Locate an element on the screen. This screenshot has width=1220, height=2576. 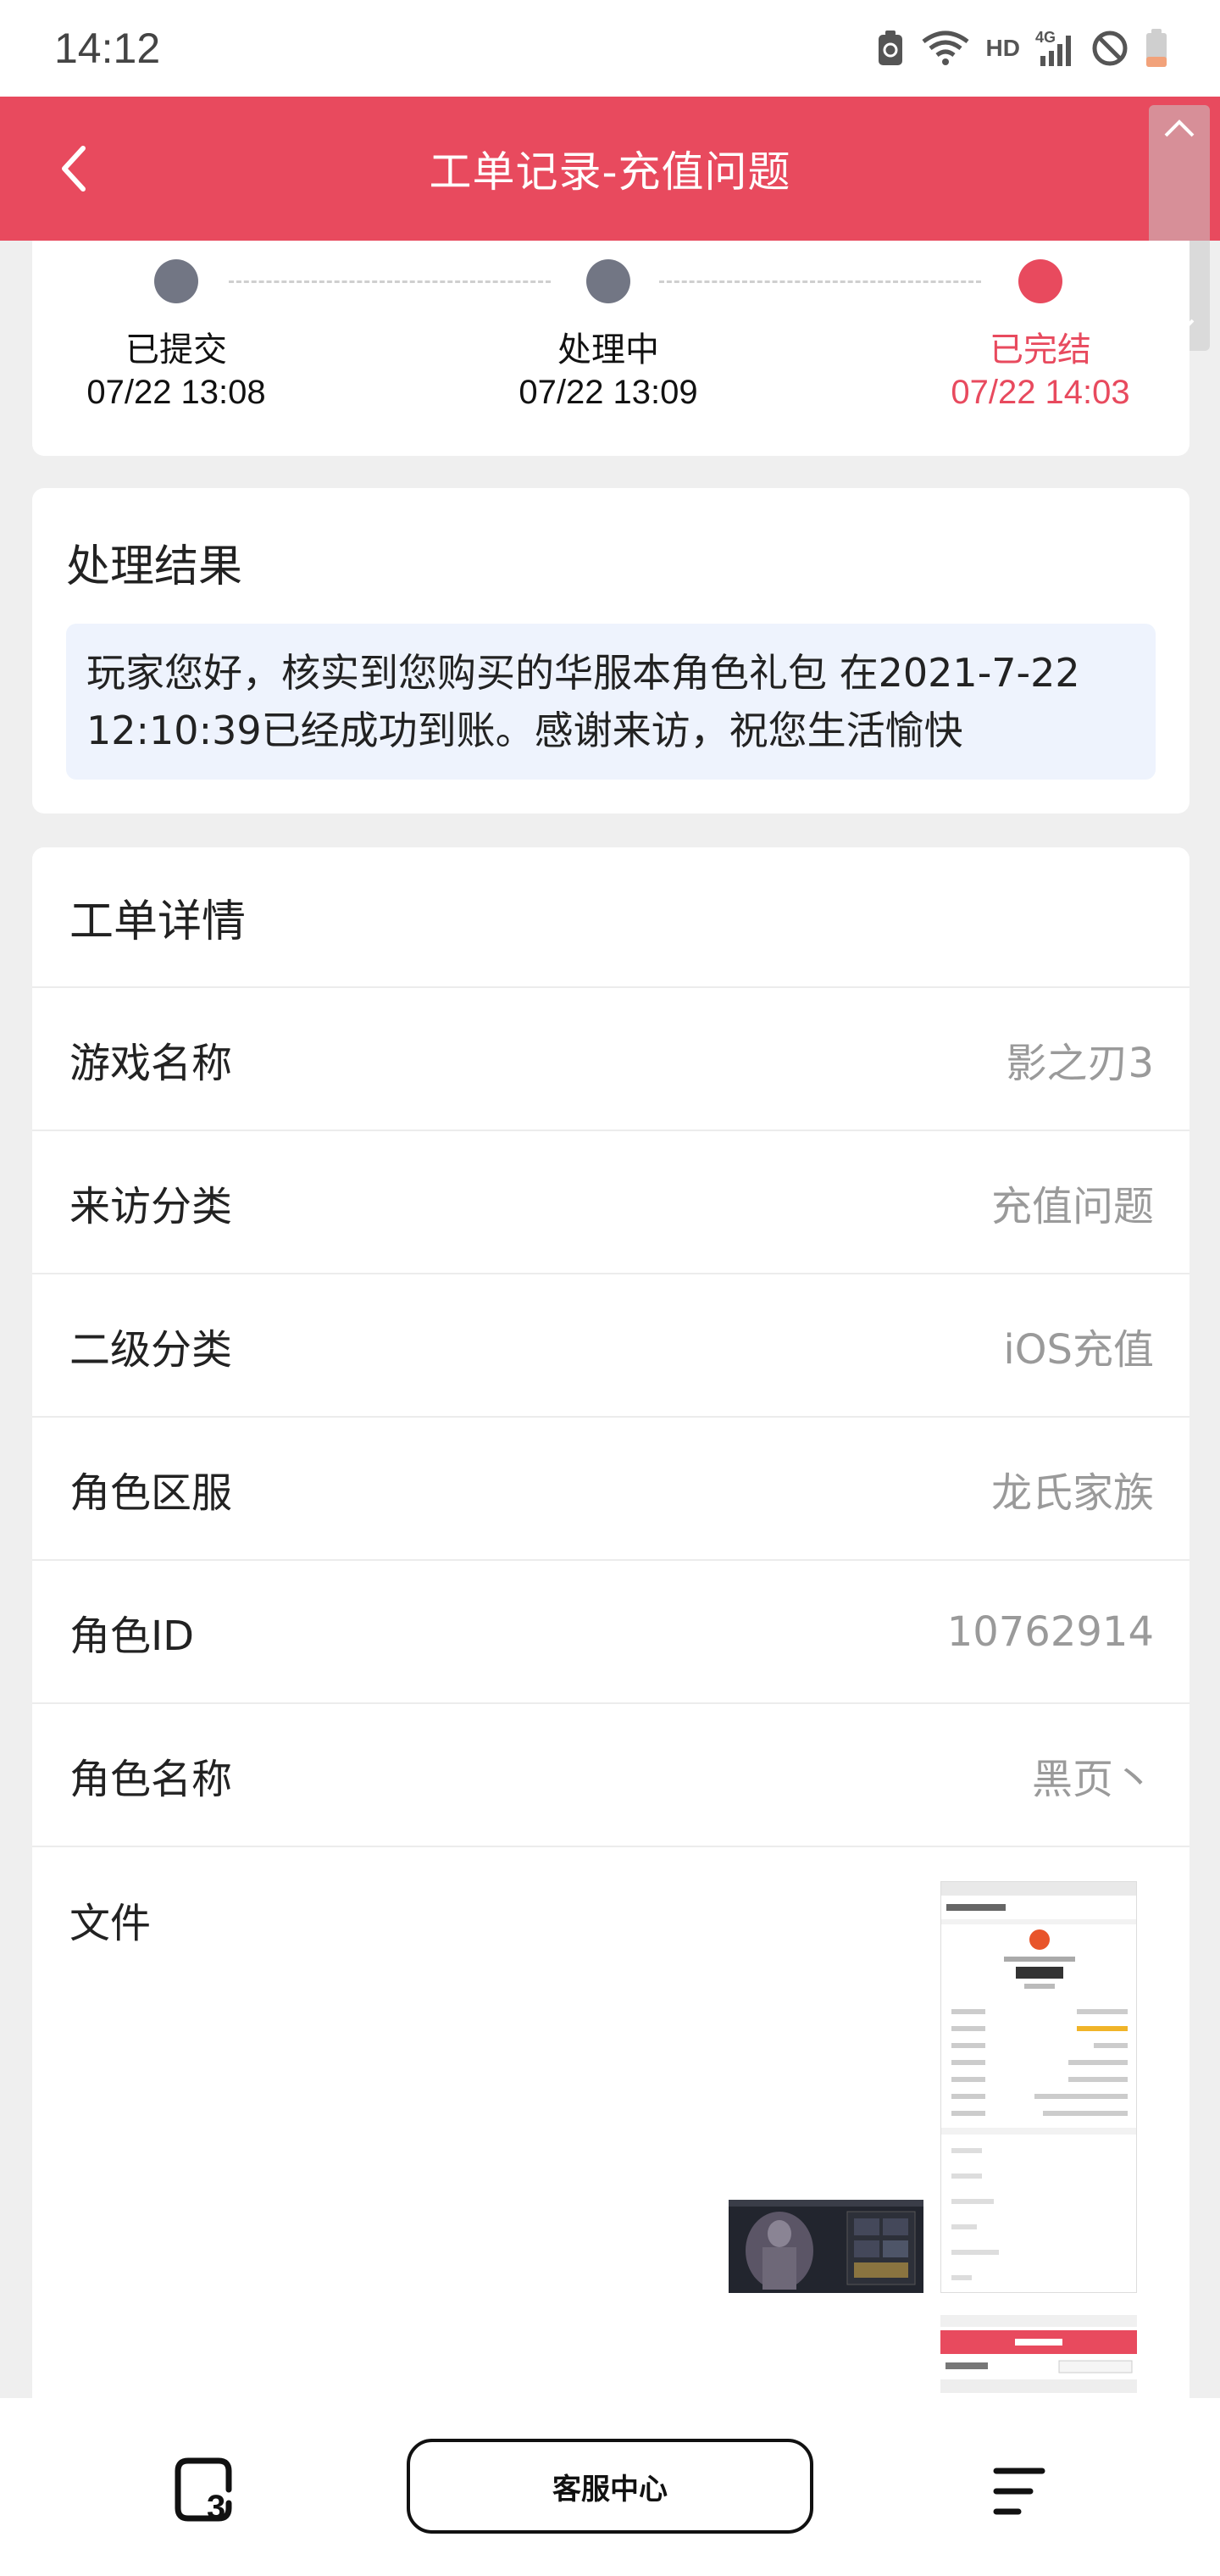
detail-row-role-name: 角色名称 黑页丶 is located at coordinates (611, 1776).